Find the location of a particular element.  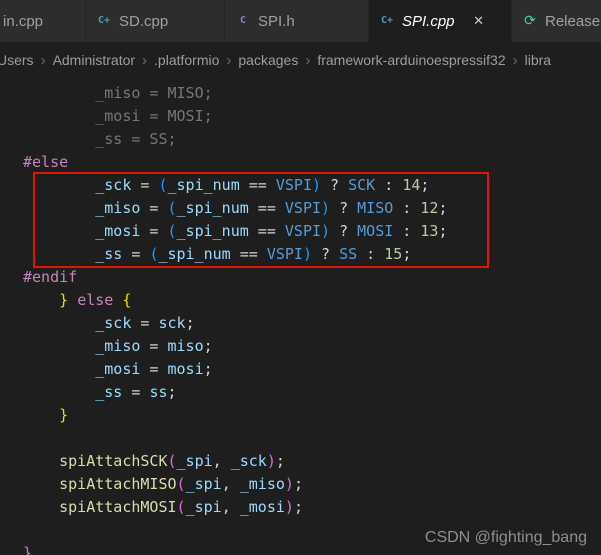

tab-sd-cpp: C+ SD.cpp is located at coordinates (155, 21).